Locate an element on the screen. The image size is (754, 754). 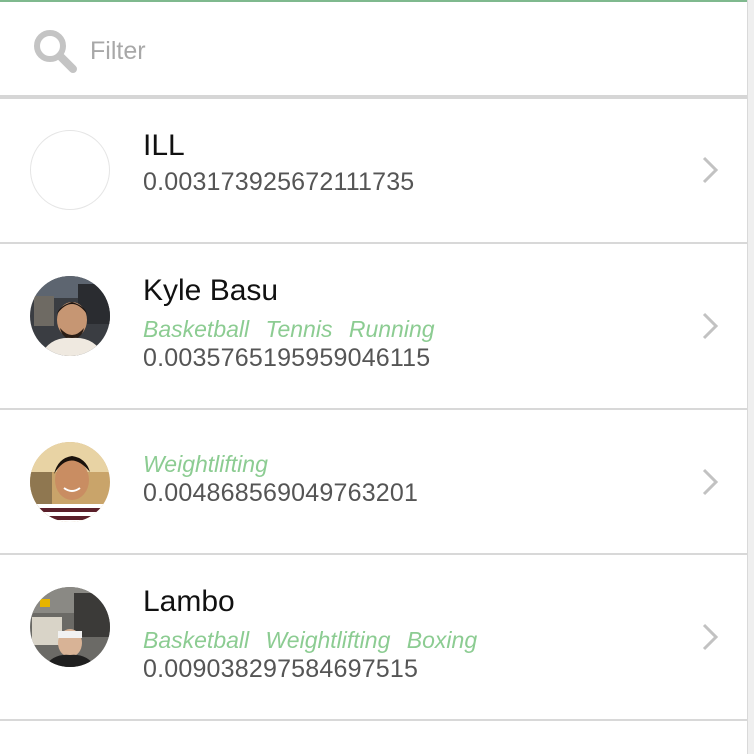
user-tags: Basketball Tennis Running is located at coordinates (294, 329).